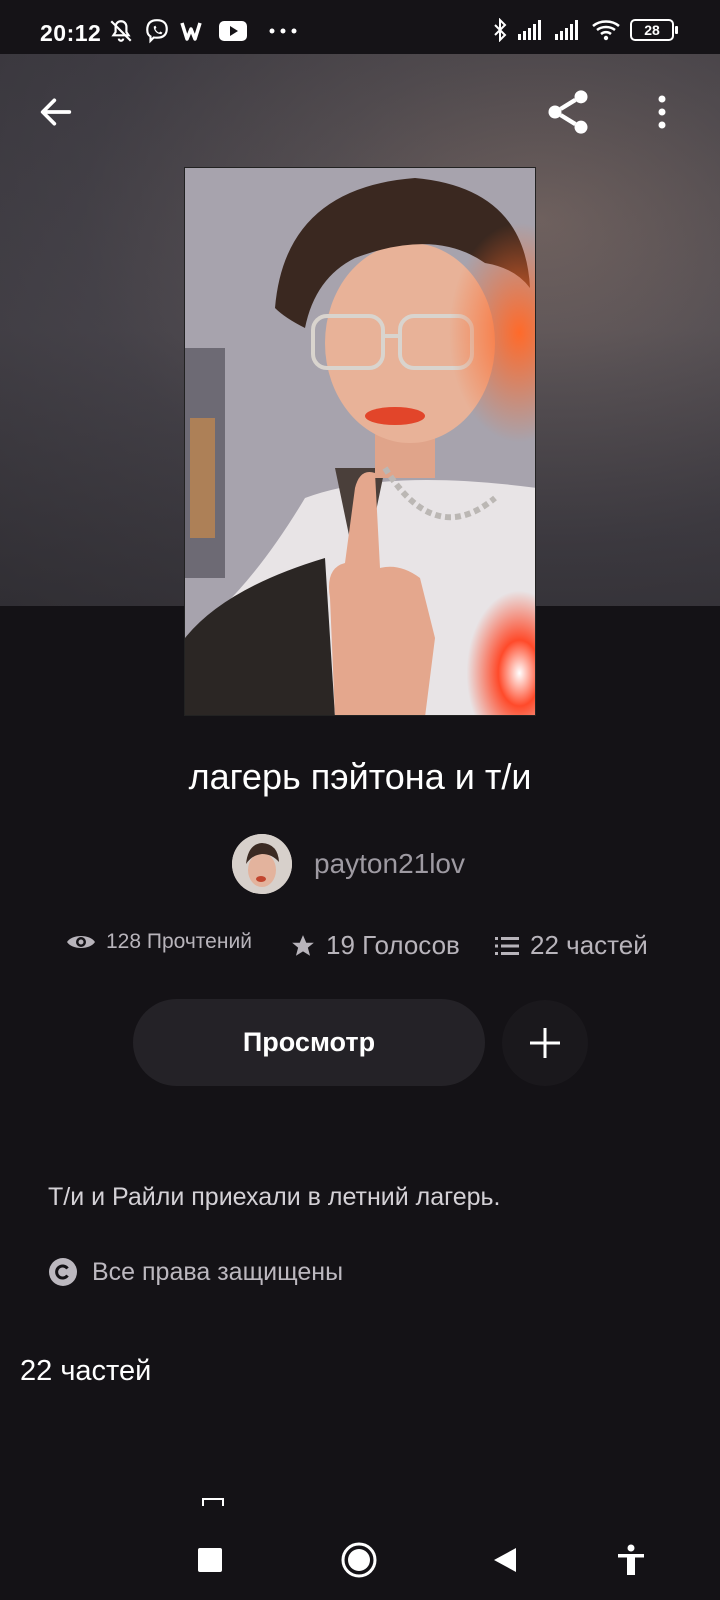 The height and width of the screenshot is (1600, 720). I want to click on home-circle-icon, so click(359, 1560).